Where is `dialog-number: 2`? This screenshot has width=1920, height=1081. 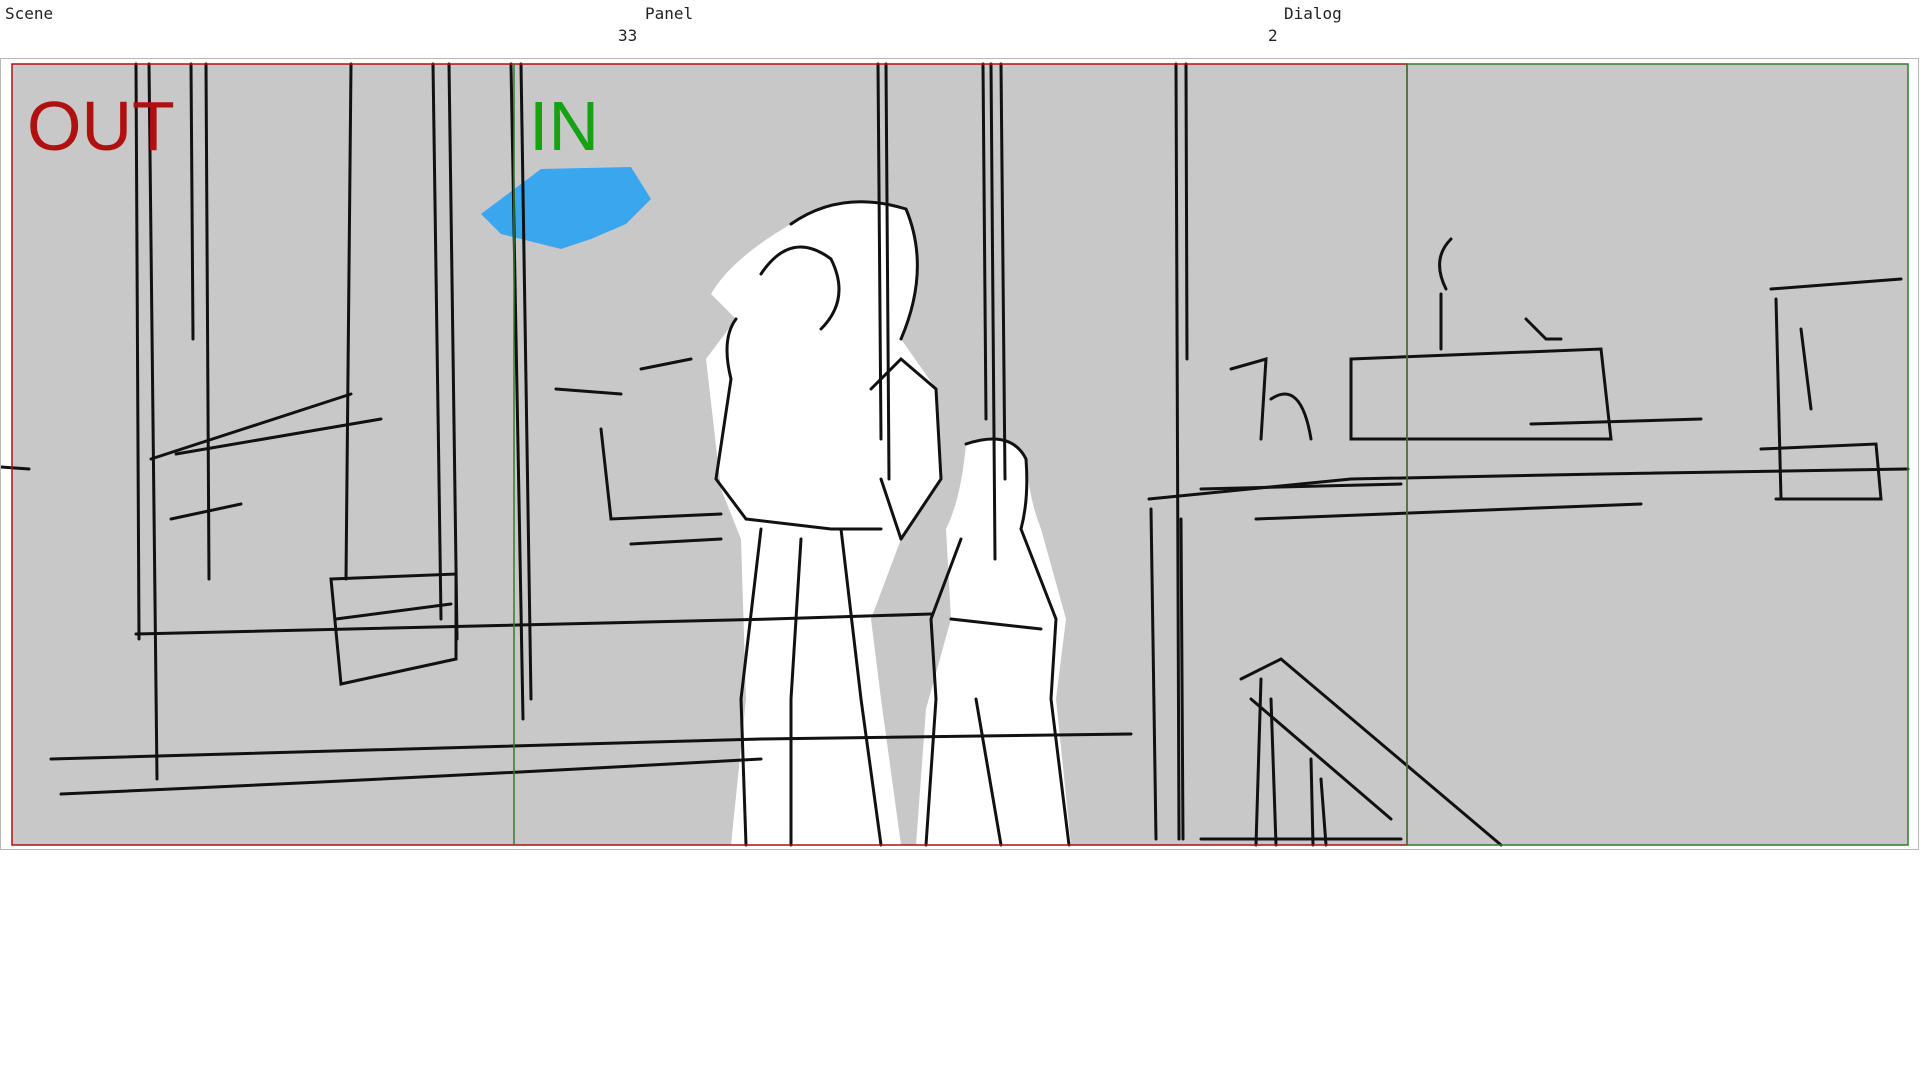
dialog-number: 2 is located at coordinates (1273, 35).